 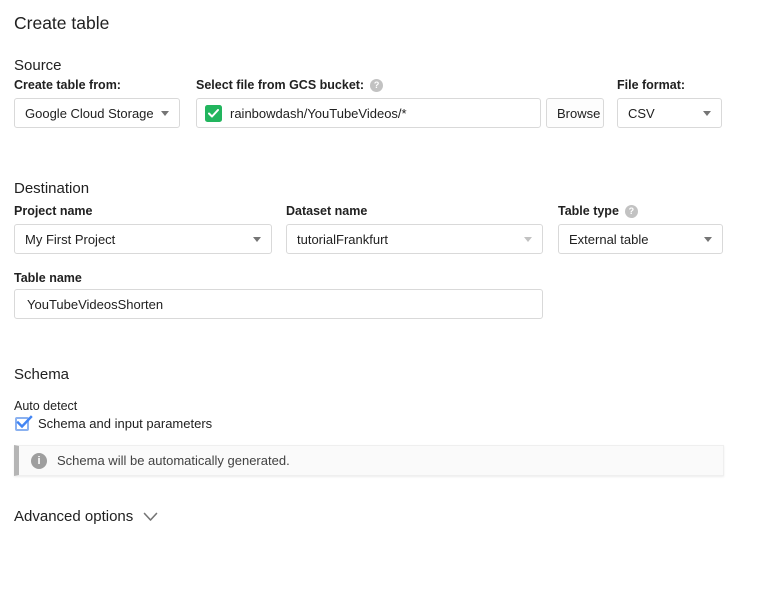 I want to click on table-type-label: Table type ?, so click(x=598, y=211).